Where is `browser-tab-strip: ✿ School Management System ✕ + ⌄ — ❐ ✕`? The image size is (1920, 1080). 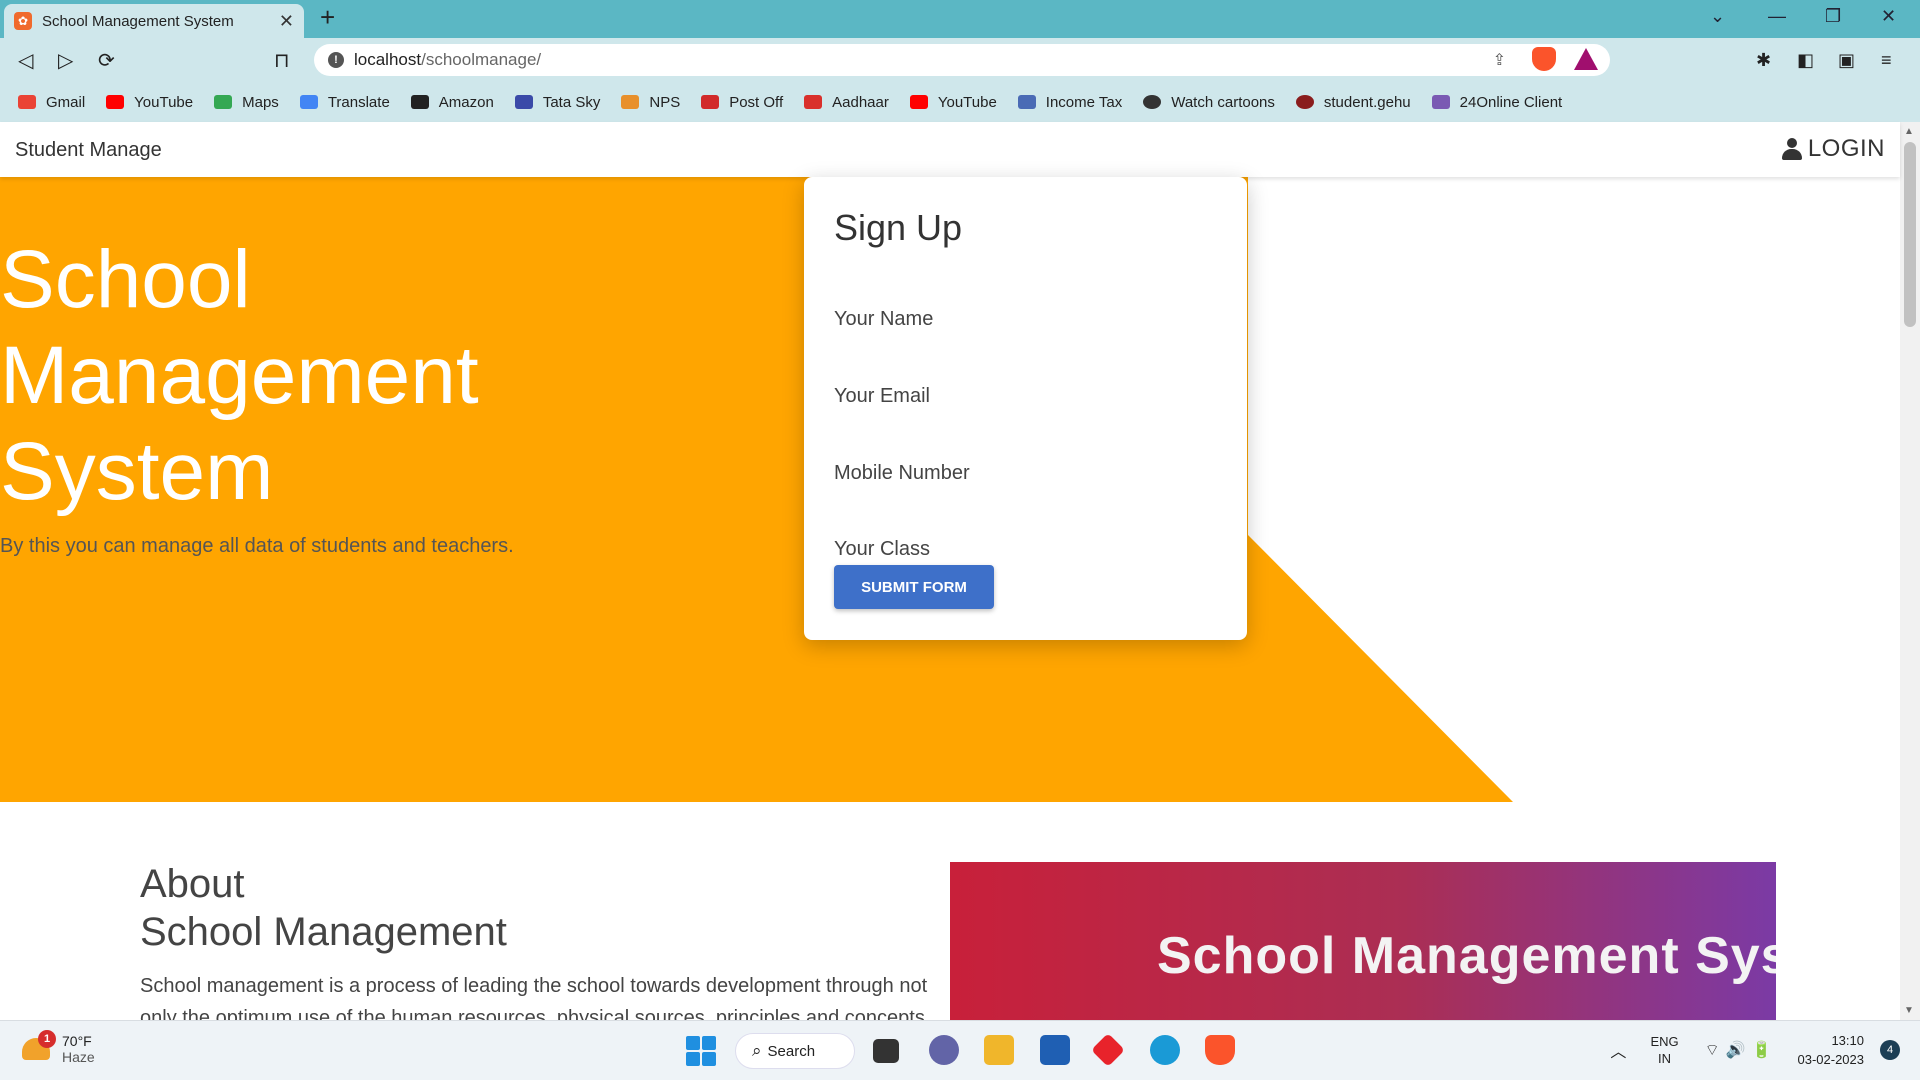
browser-tab-strip: ✿ School Management System ✕ + ⌄ — ❐ ✕ is located at coordinates (960, 19).